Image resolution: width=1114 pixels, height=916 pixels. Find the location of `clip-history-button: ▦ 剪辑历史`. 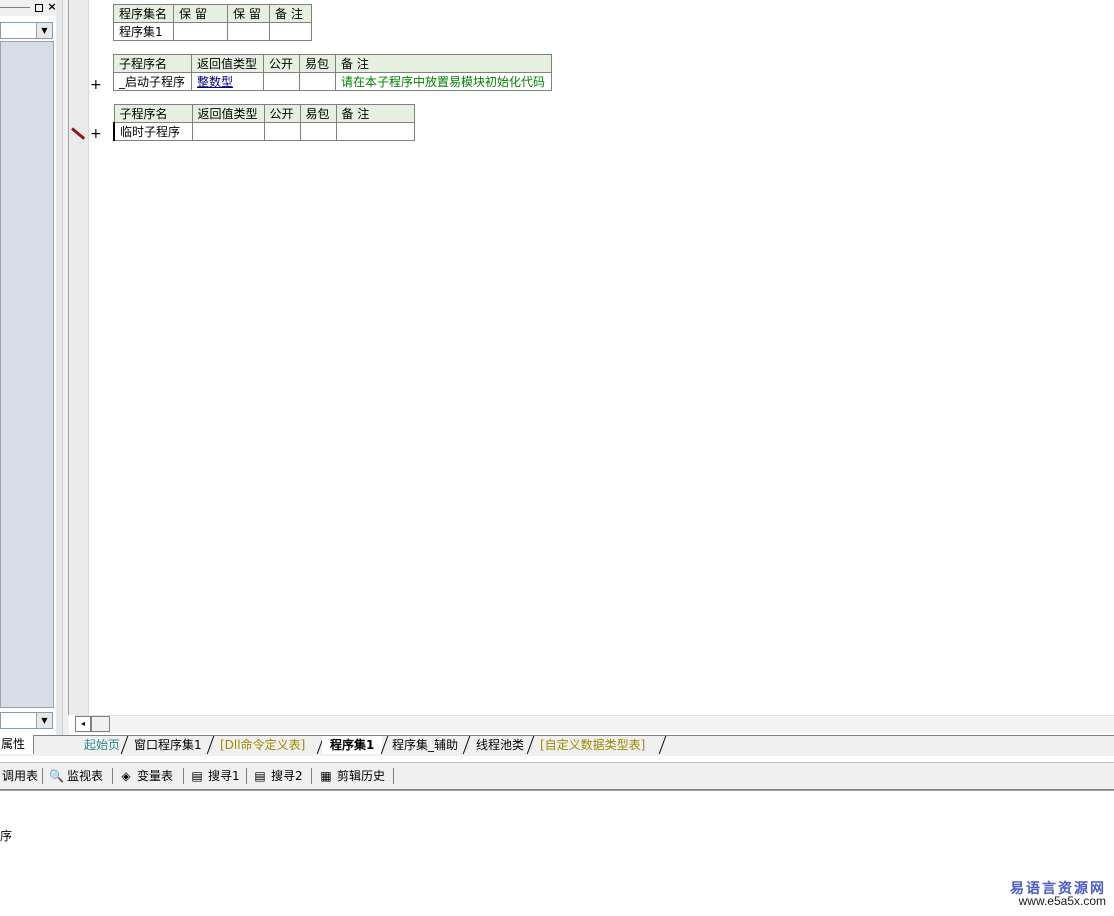

clip-history-button: ▦ 剪辑历史 is located at coordinates (352, 776).